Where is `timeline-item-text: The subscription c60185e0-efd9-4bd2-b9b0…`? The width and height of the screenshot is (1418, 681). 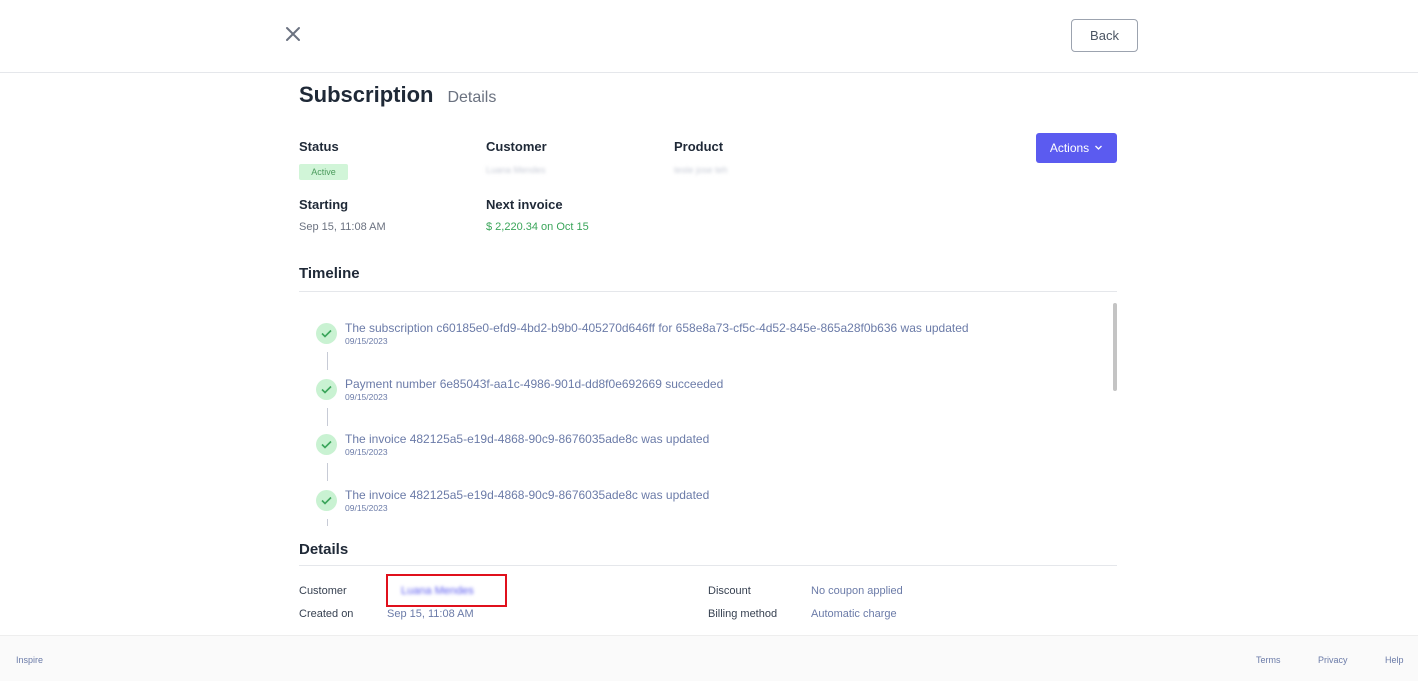 timeline-item-text: The subscription c60185e0-efd9-4bd2-b9b0… is located at coordinates (657, 328).